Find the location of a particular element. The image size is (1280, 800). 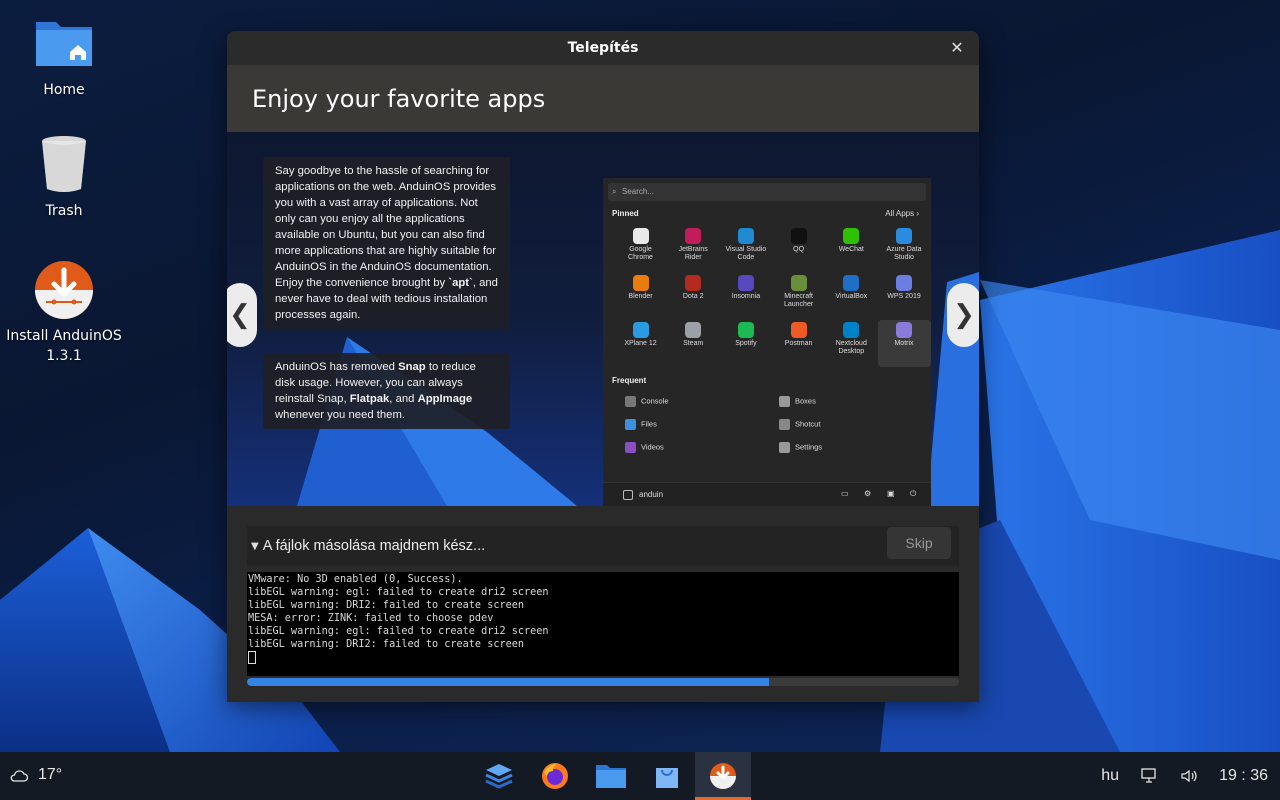

slide-title: Enjoy your favorite apps is located at coordinates (399, 98).